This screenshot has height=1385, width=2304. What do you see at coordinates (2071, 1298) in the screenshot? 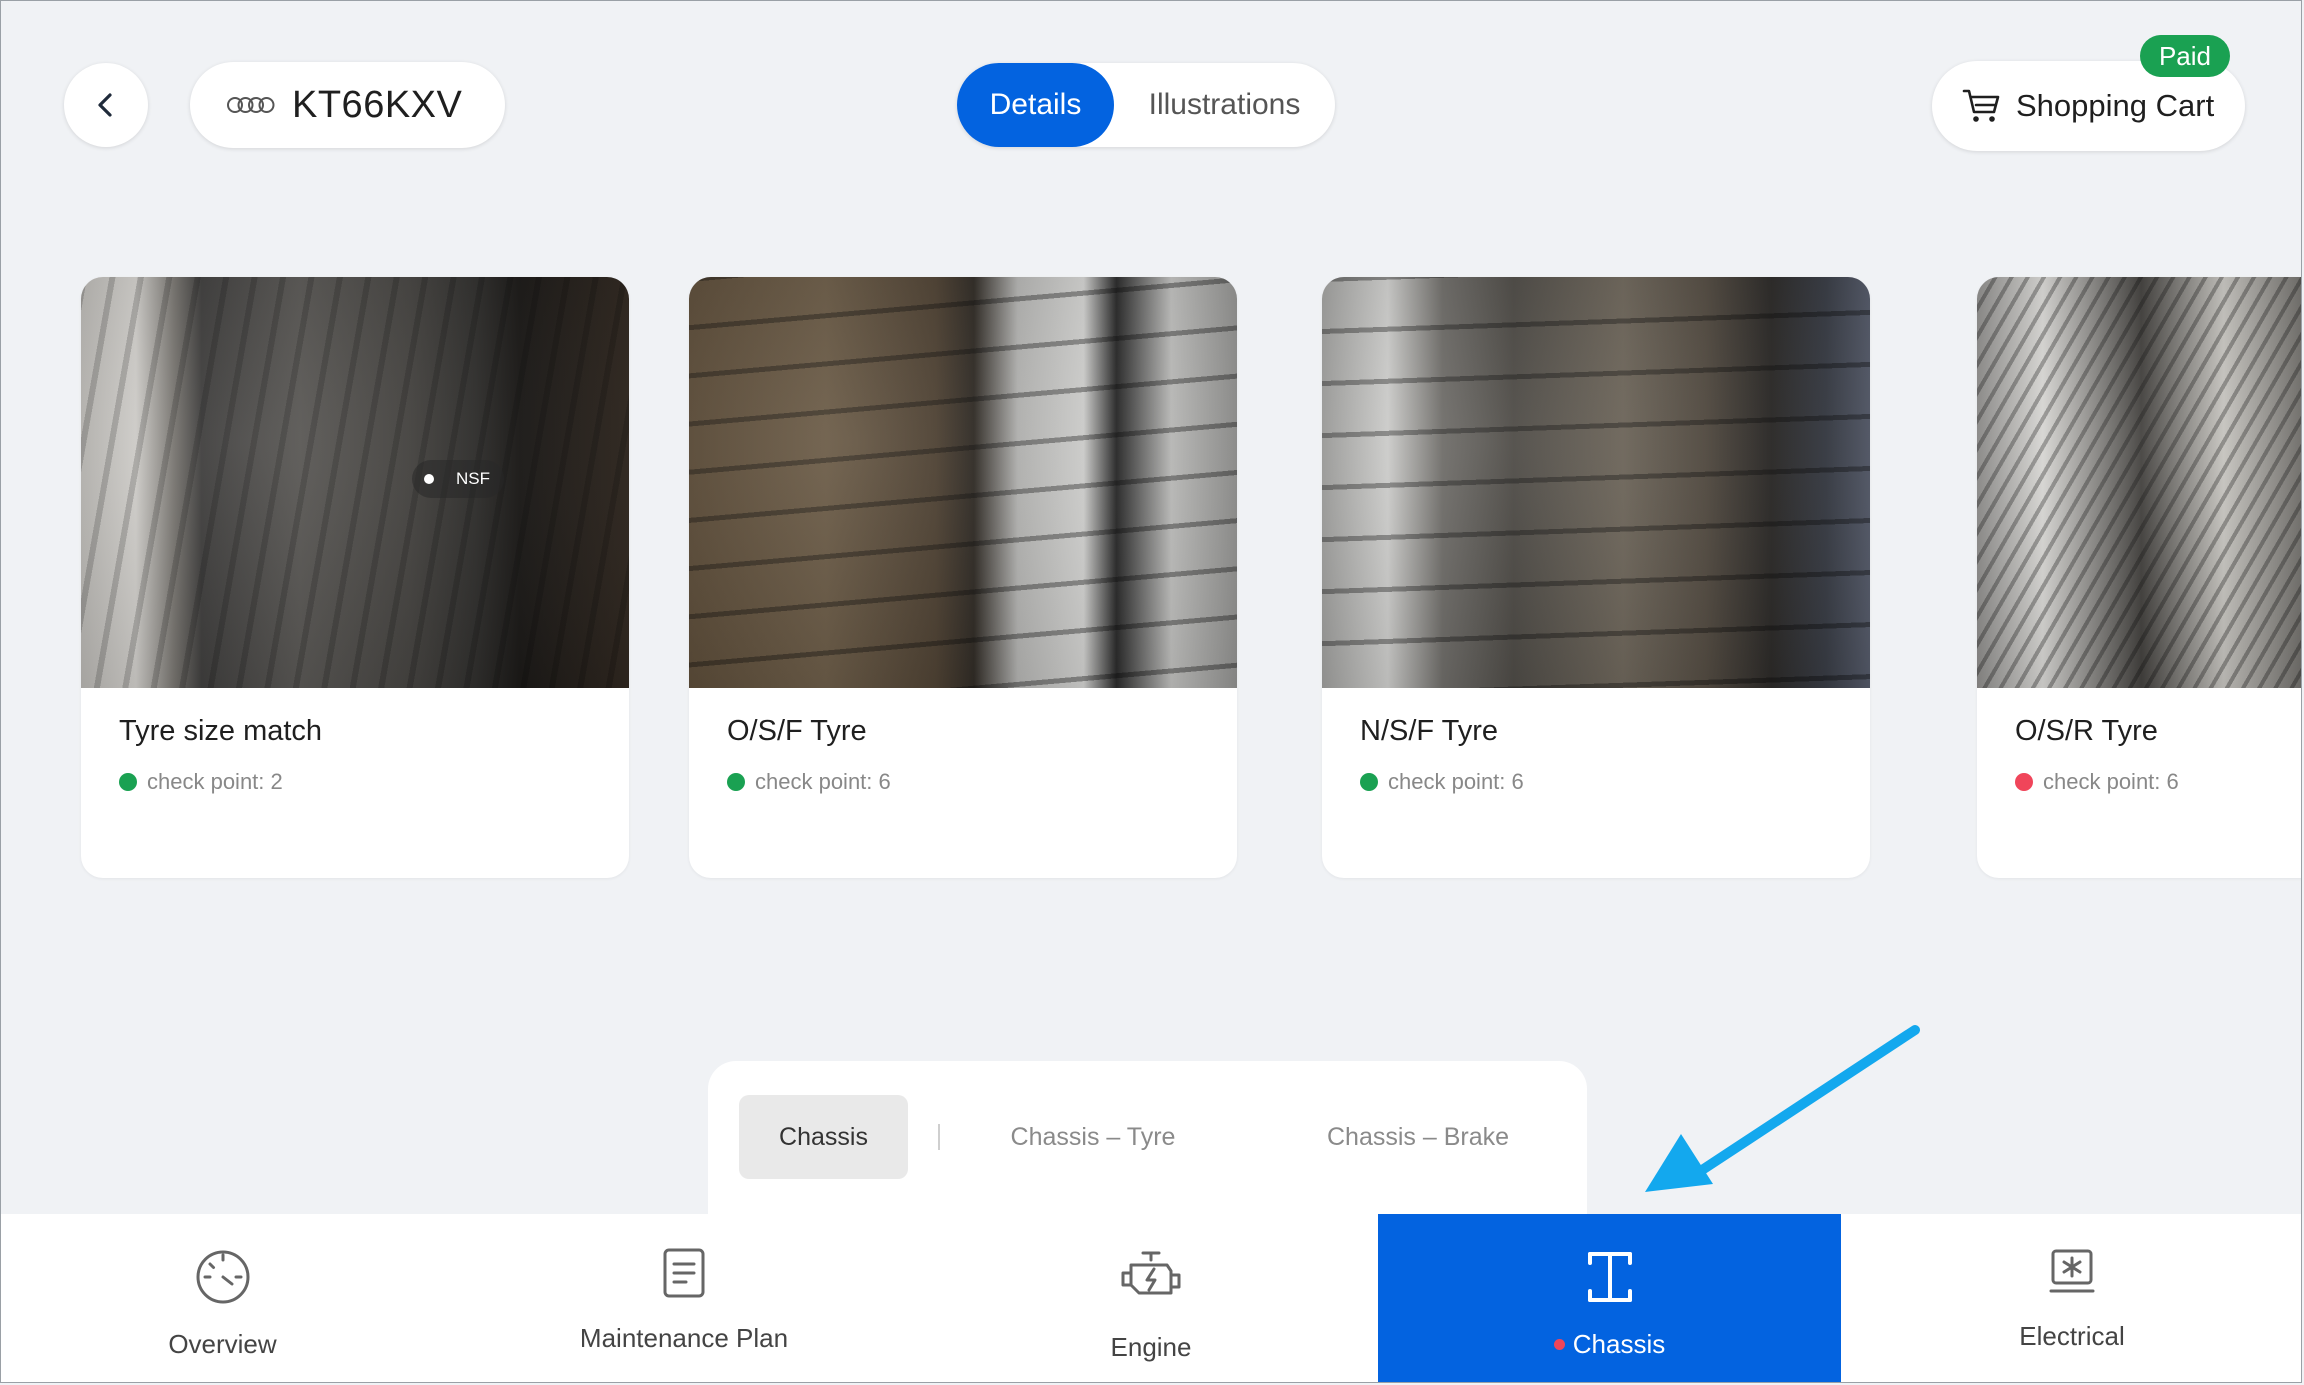
I see `nav-electrical: Electrical` at bounding box center [2071, 1298].